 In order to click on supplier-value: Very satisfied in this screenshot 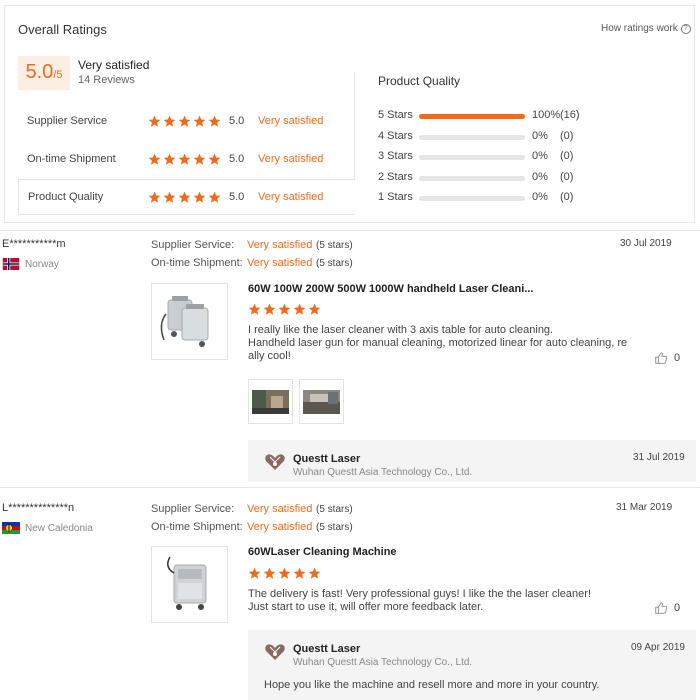, I will do `click(280, 509)`.